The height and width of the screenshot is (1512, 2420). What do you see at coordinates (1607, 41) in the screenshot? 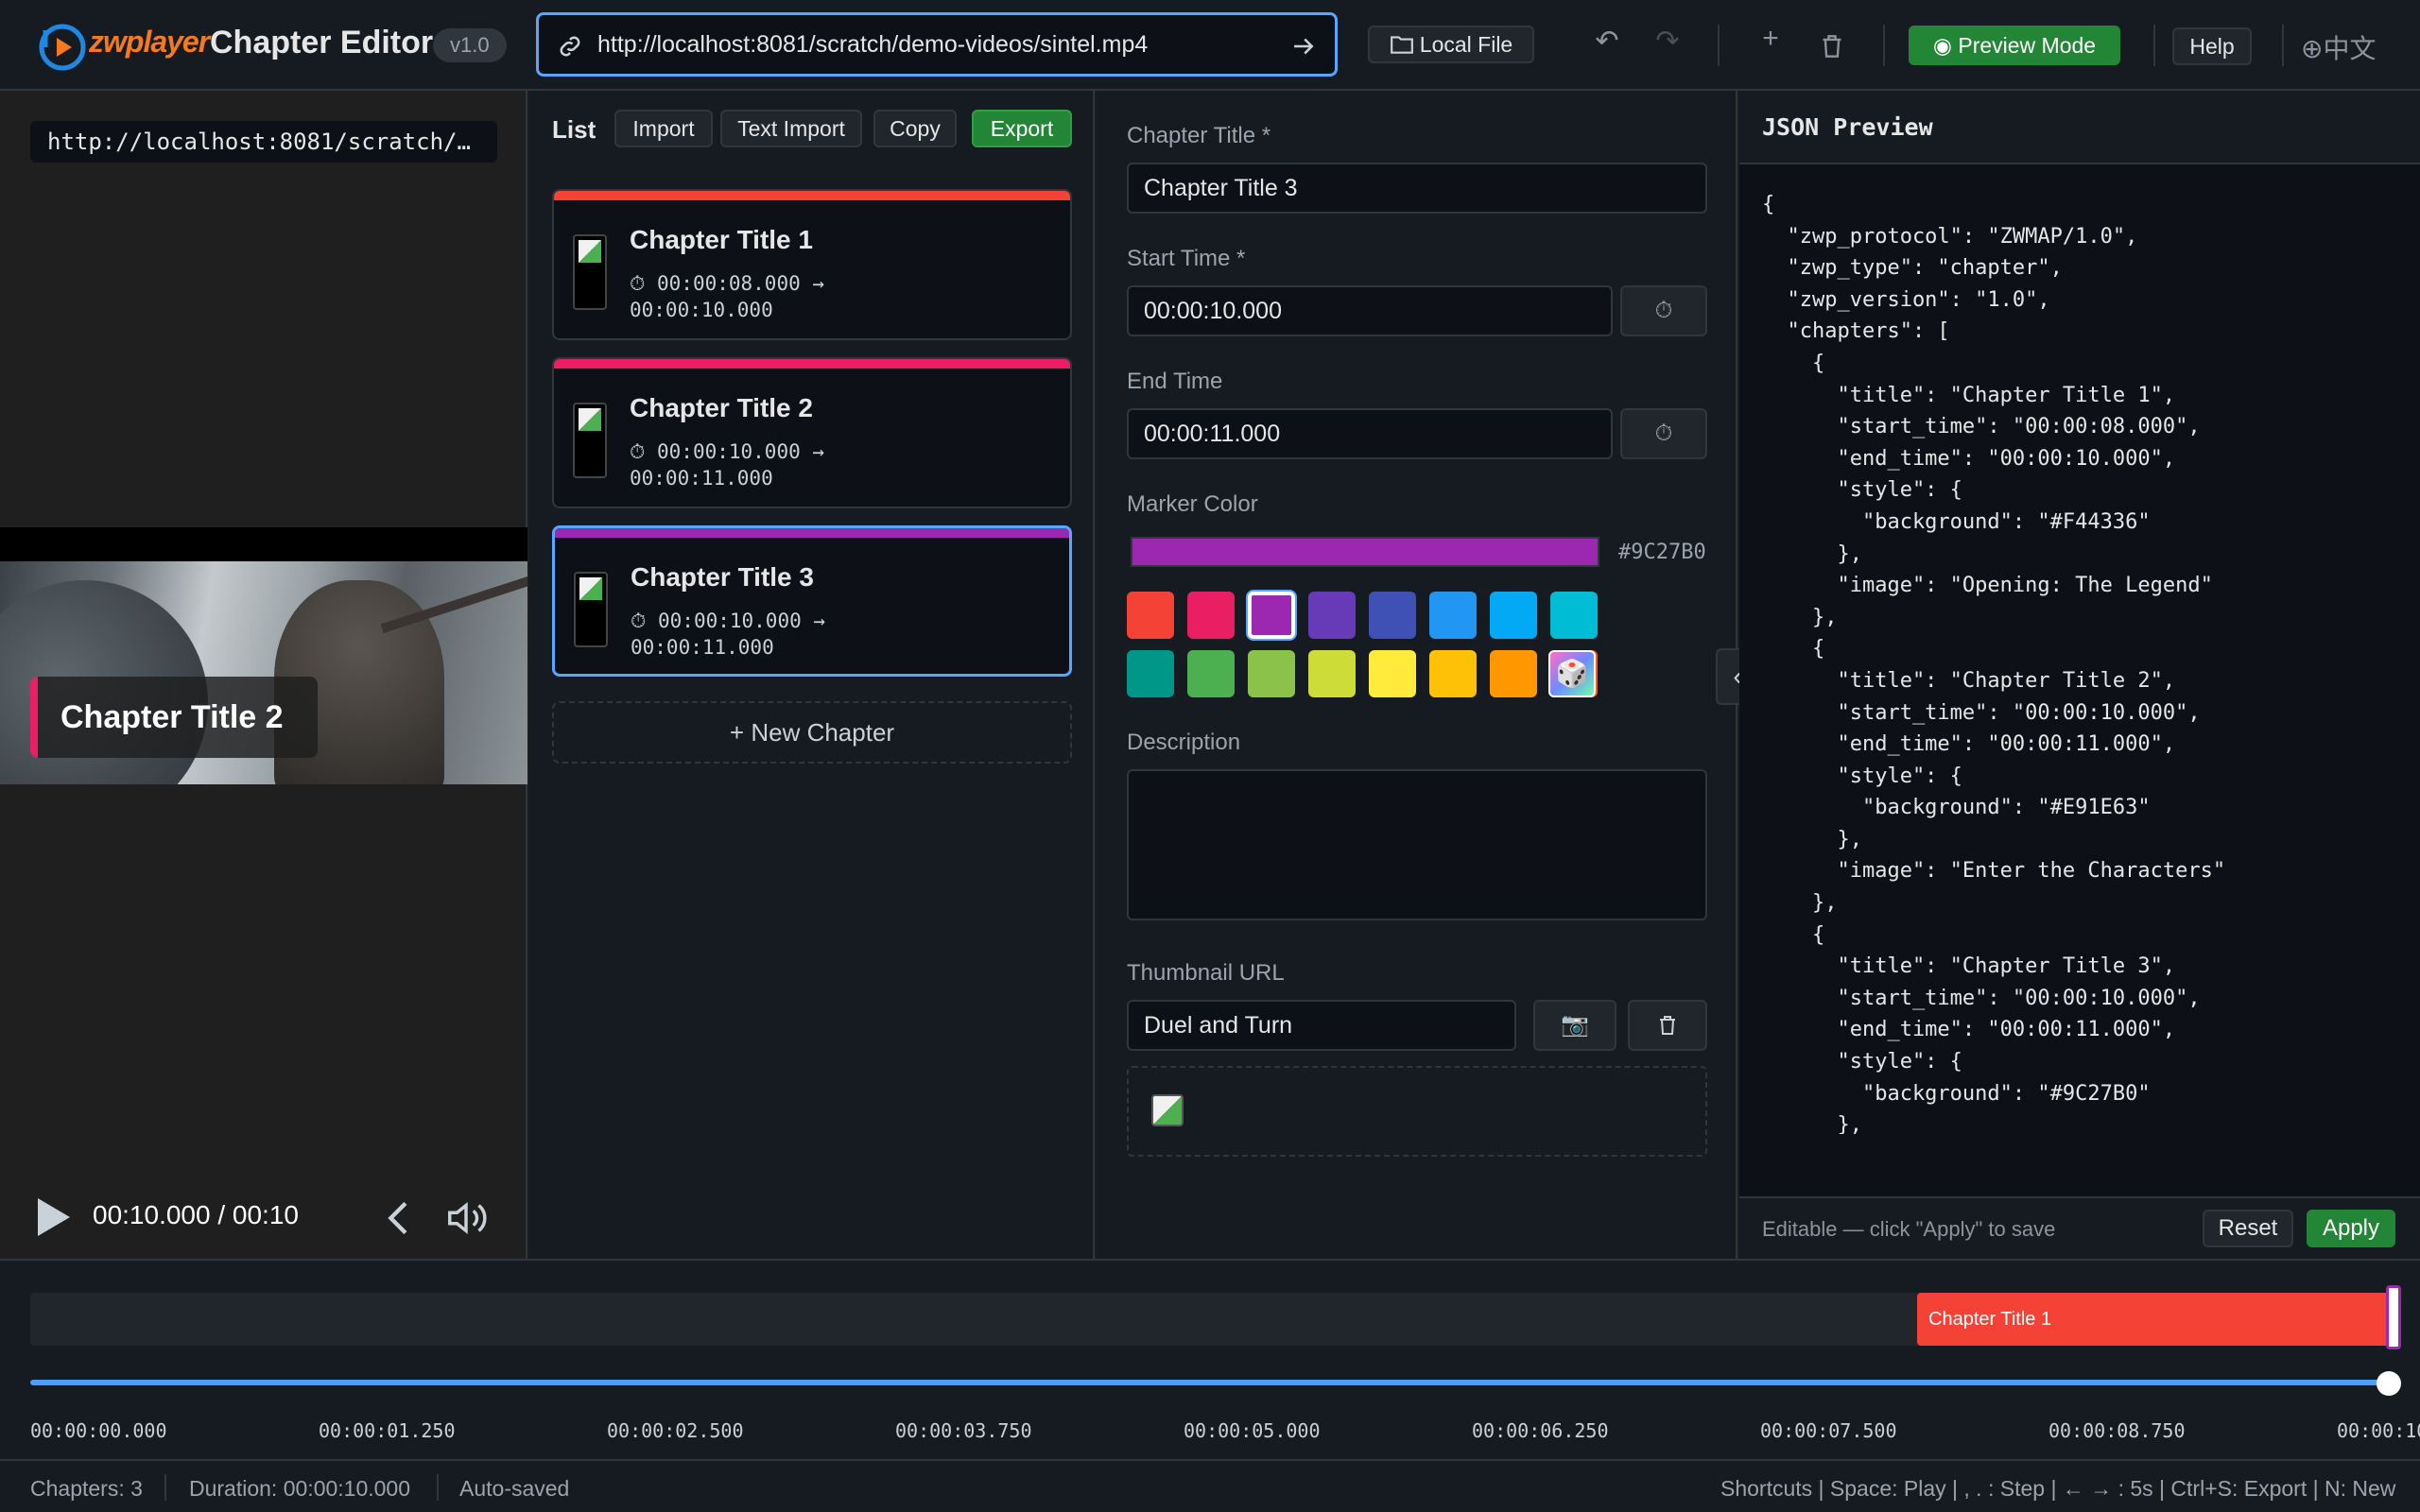
I see `undo-icon: ↶` at bounding box center [1607, 41].